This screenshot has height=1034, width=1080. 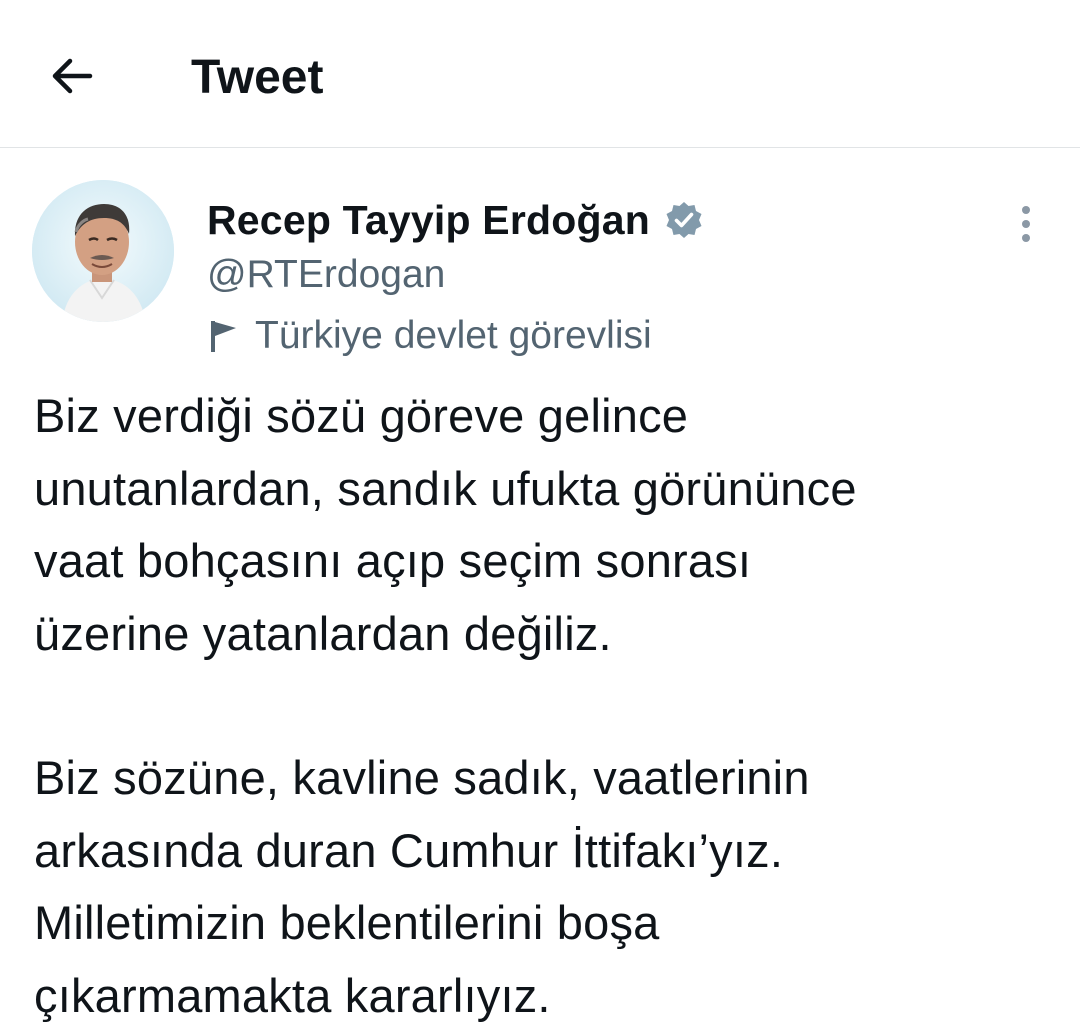 What do you see at coordinates (257, 77) in the screenshot?
I see `page-title: Tweet` at bounding box center [257, 77].